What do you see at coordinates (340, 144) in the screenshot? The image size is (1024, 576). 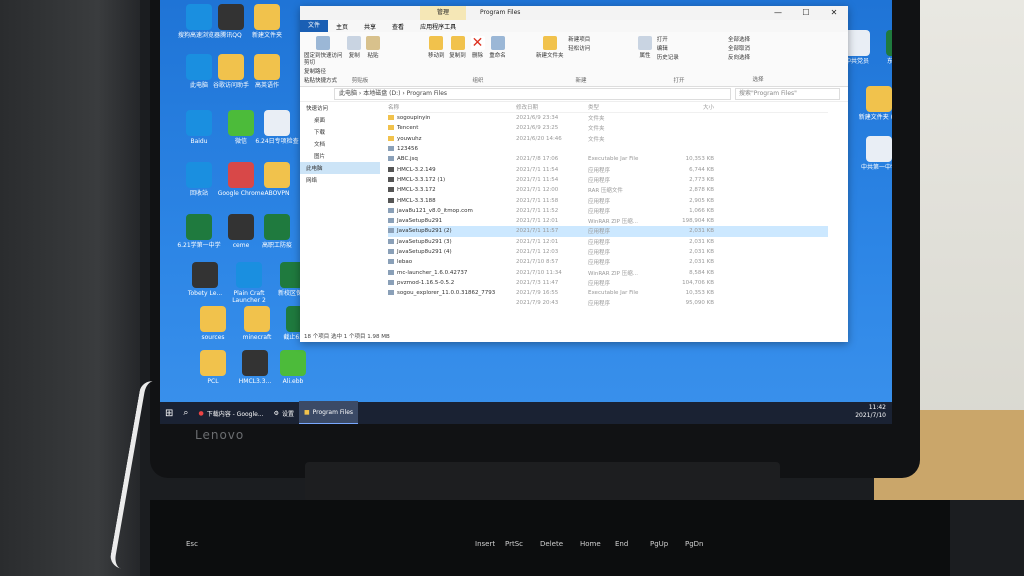 I see `nav-item: 文档` at bounding box center [340, 144].